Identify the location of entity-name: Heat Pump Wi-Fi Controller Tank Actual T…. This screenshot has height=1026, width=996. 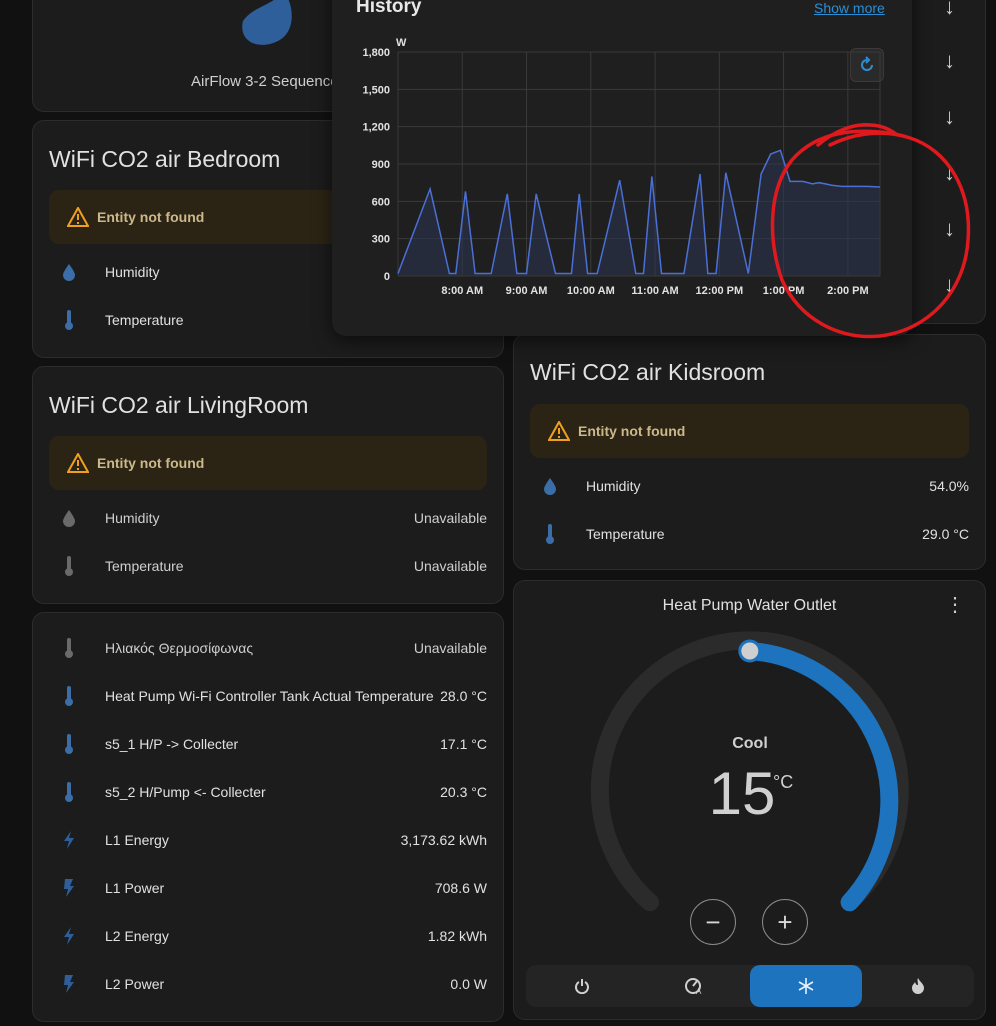
(269, 696).